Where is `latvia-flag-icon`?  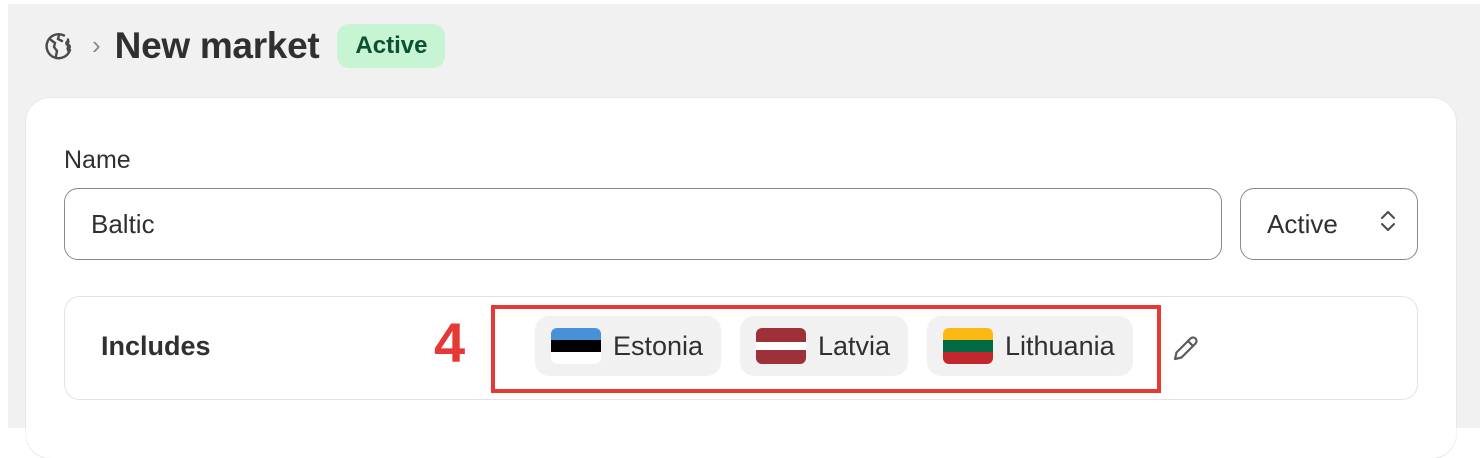 latvia-flag-icon is located at coordinates (781, 346).